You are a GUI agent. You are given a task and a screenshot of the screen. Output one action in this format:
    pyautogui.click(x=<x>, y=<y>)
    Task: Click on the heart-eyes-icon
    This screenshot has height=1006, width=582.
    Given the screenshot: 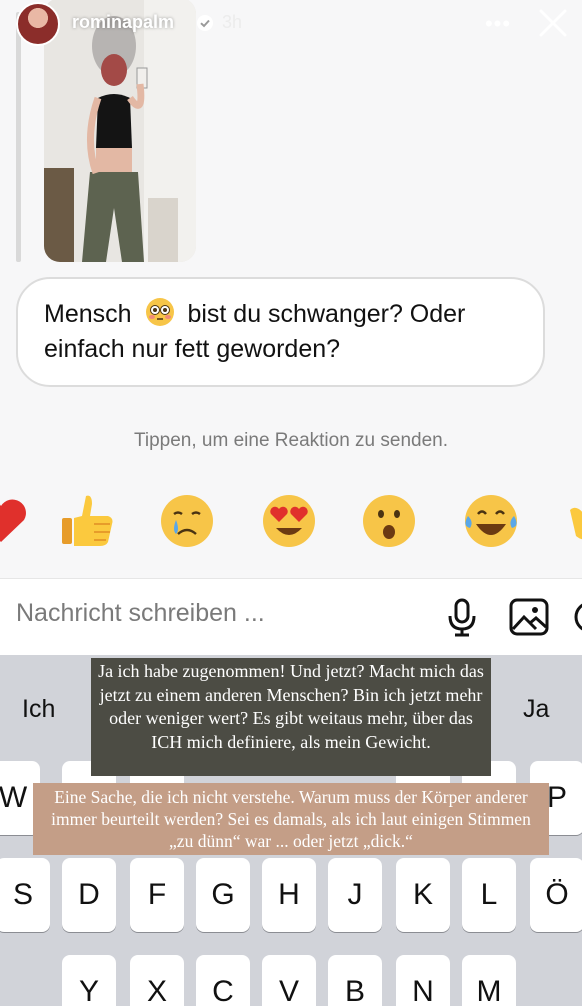 What is the action you would take?
    pyautogui.click(x=289, y=521)
    